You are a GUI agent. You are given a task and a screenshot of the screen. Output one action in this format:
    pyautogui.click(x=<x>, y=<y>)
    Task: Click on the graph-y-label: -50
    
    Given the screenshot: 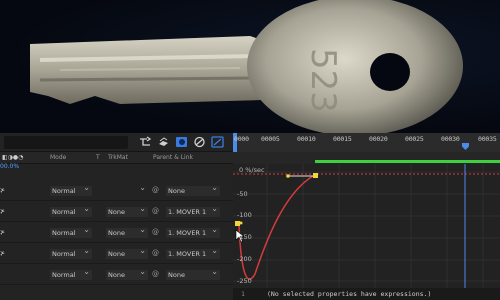 What is the action you would take?
    pyautogui.click(x=242, y=194)
    